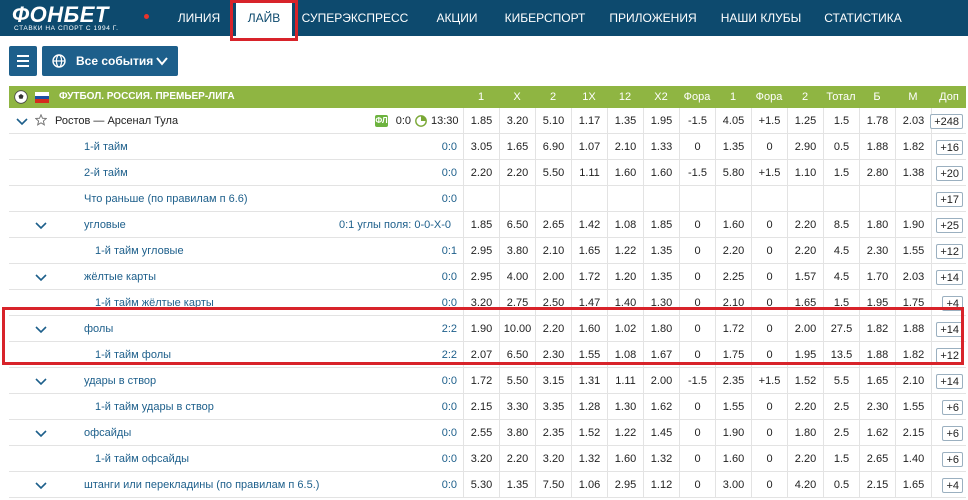 Image resolution: width=968 pixels, height=500 pixels. Describe the element at coordinates (517, 225) in the screenshot. I see `odds-cell: 6.50` at that location.